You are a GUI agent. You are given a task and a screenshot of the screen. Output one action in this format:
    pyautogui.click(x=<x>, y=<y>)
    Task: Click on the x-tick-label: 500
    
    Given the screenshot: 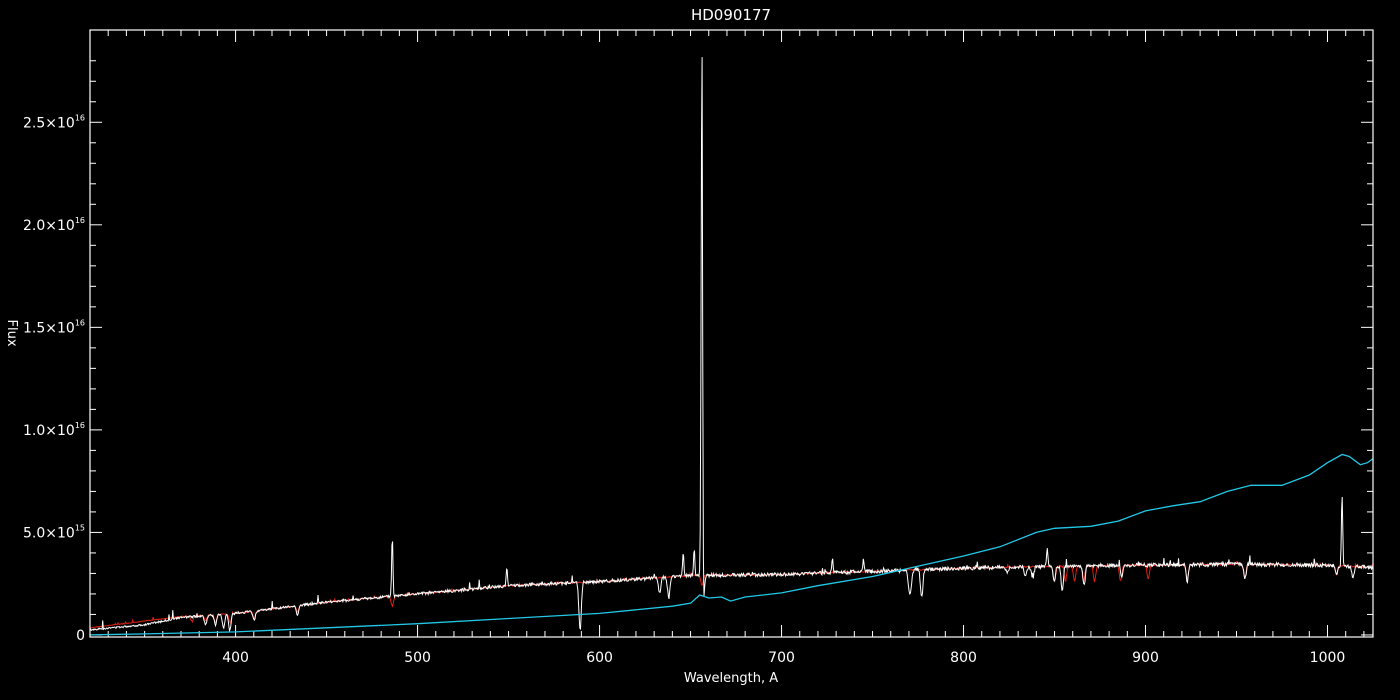 What is the action you would take?
    pyautogui.click(x=417, y=658)
    